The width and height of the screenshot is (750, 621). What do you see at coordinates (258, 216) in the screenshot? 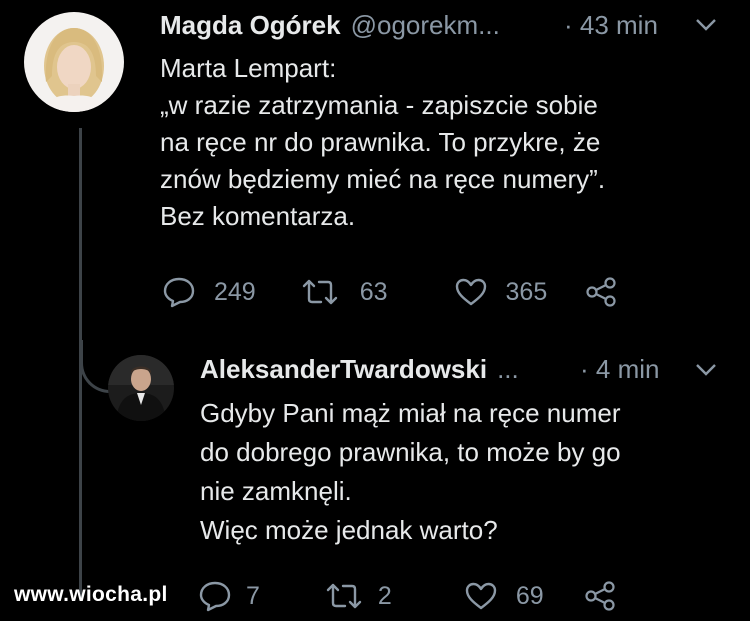
I see `tweet-line: Bez komentarza.` at bounding box center [258, 216].